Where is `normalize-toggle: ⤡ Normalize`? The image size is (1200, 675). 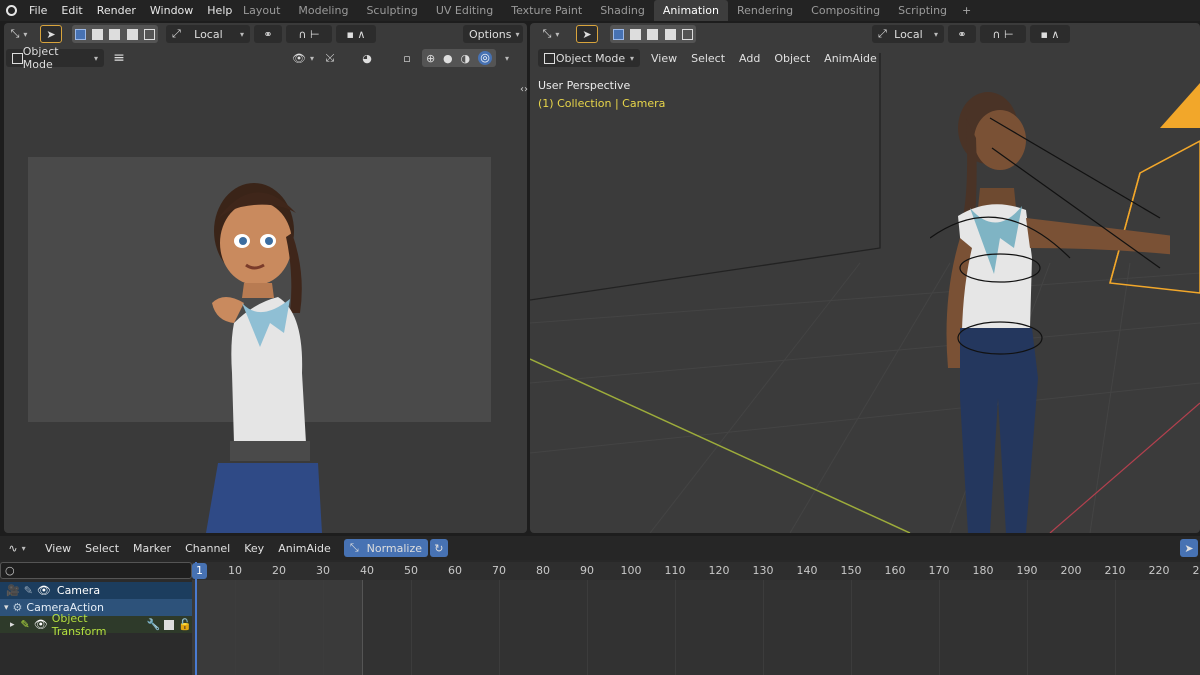
normalize-toggle: ⤡ Normalize is located at coordinates (385, 548).